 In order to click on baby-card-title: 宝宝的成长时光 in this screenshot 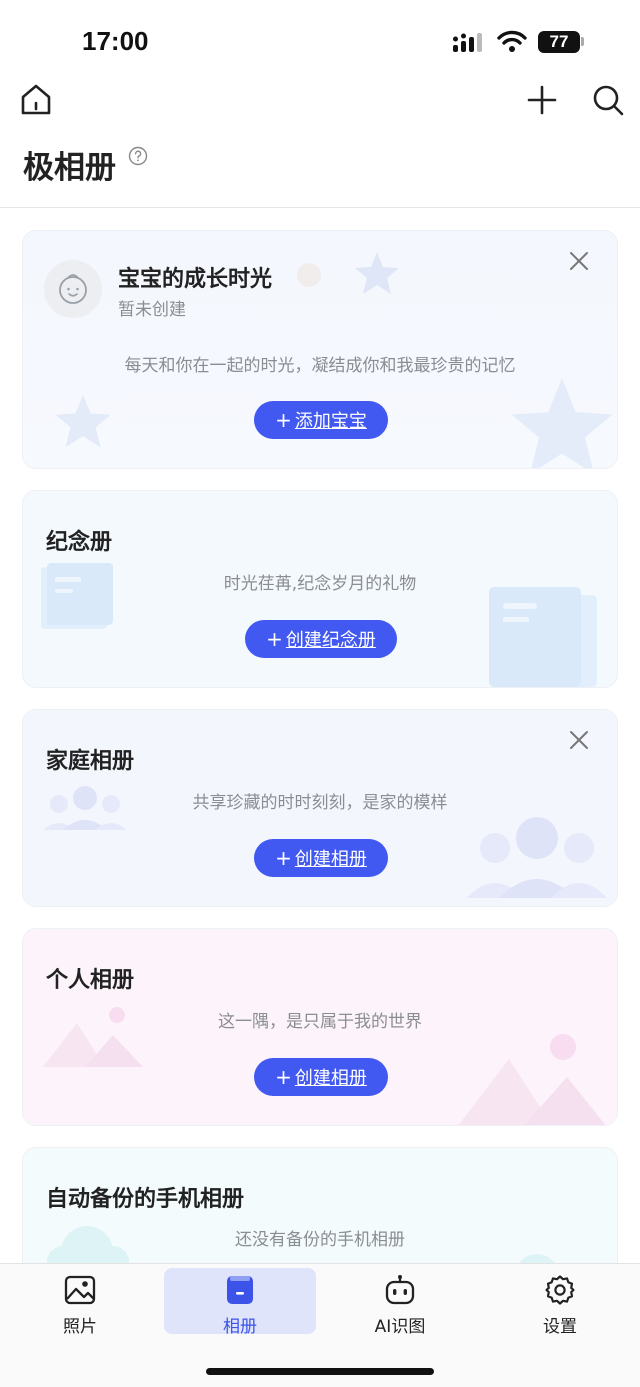, I will do `click(195, 279)`.